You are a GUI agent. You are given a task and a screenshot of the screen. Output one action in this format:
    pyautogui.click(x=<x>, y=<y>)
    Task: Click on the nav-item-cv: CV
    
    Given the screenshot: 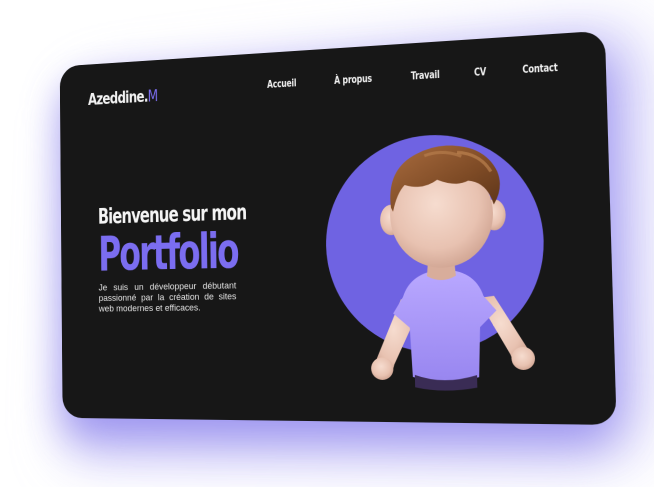 What is the action you would take?
    pyautogui.click(x=480, y=72)
    